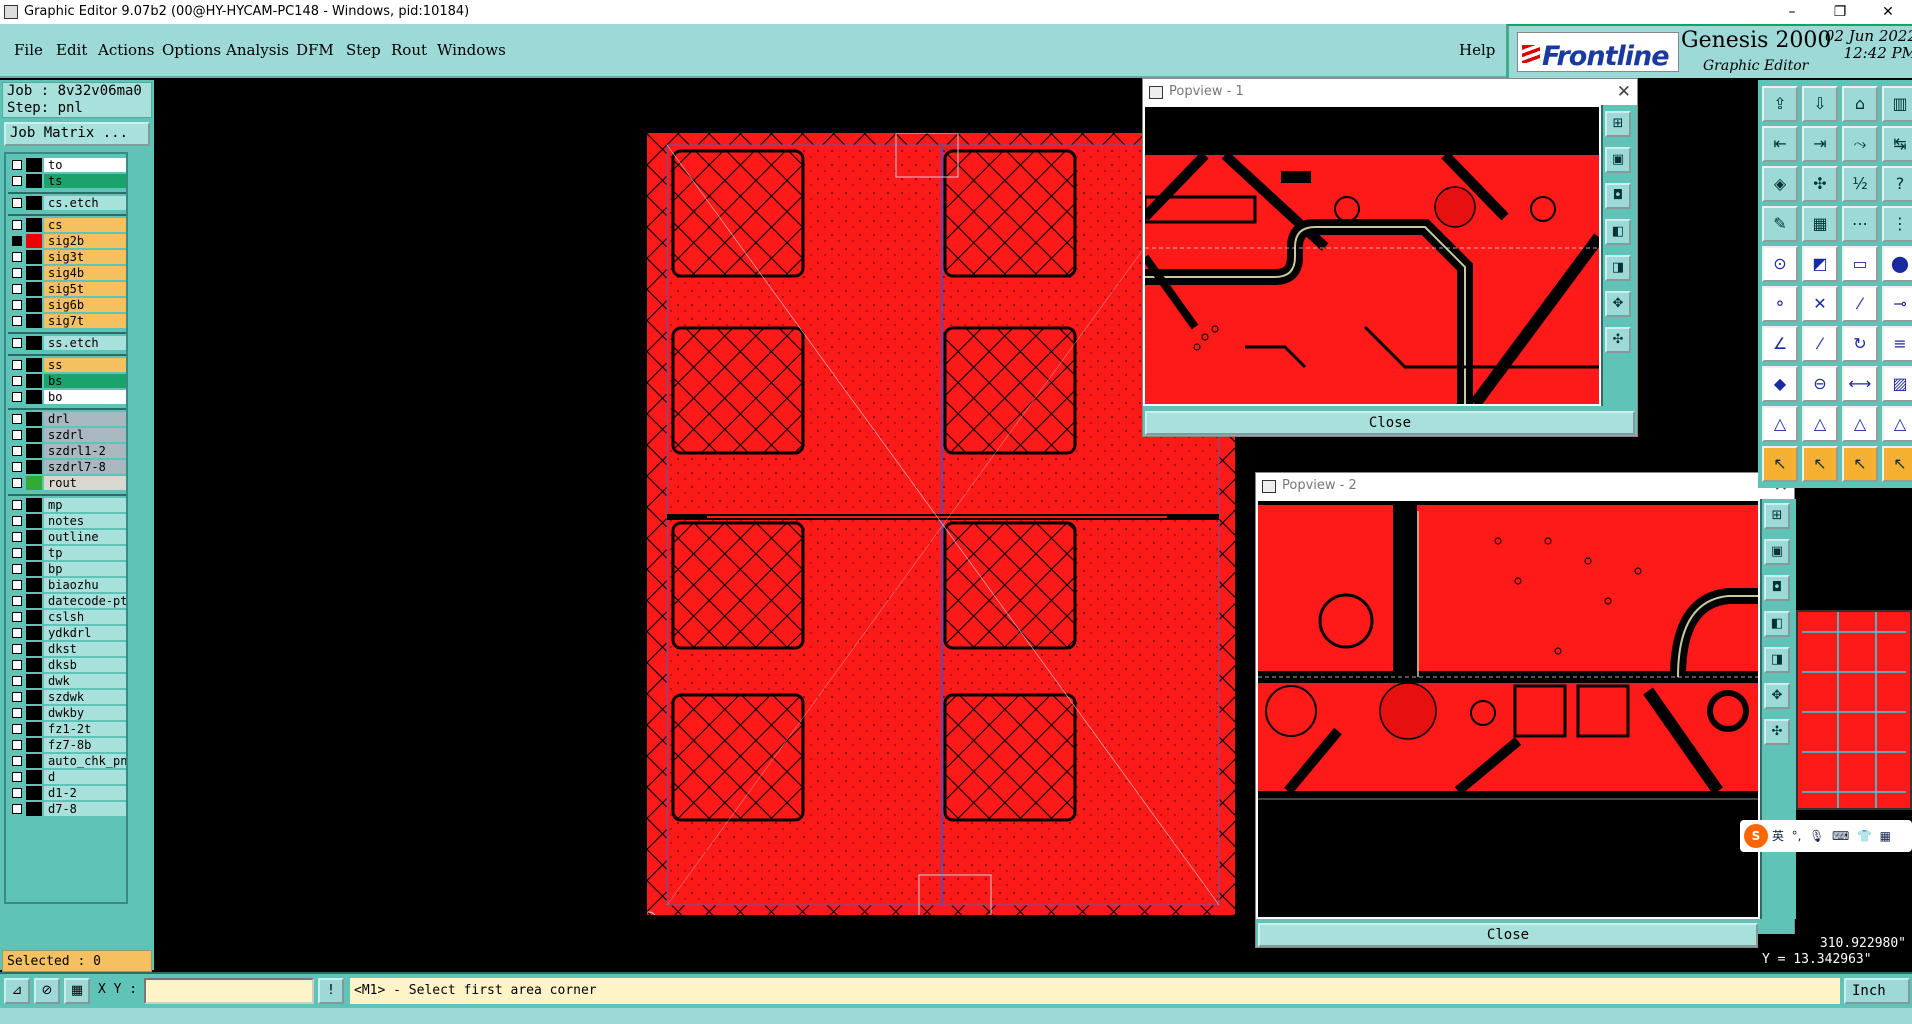 The width and height of the screenshot is (1912, 1024). Describe the element at coordinates (1897, 184) in the screenshot. I see `toolbar-tool-icon: ?` at that location.